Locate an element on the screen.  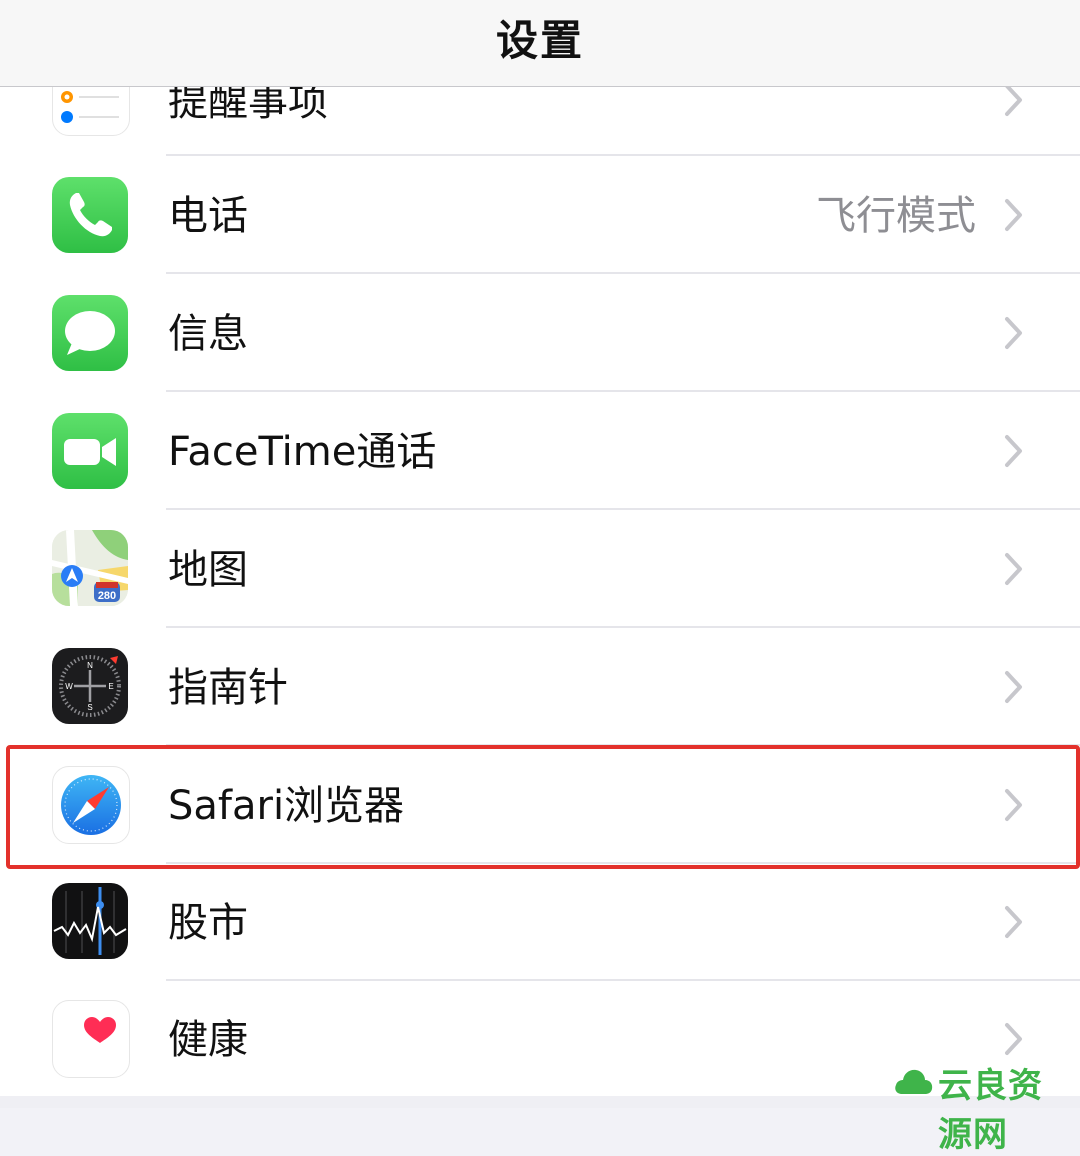
facetime-icon is located at coordinates (90, 451).